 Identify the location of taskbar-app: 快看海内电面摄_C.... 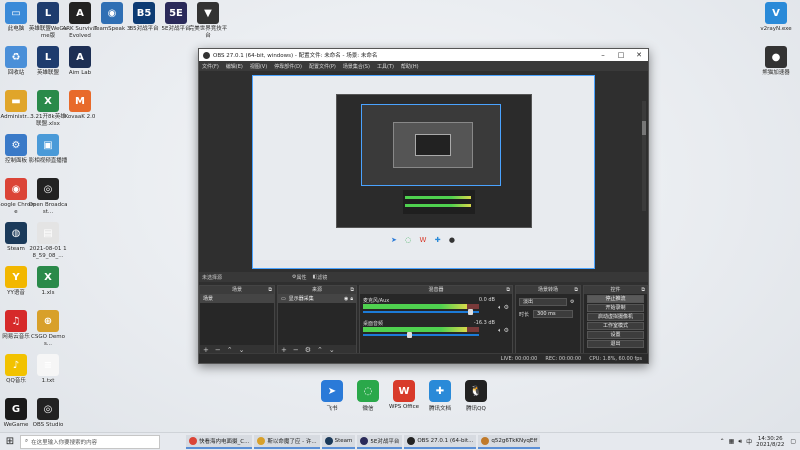
(219, 441).